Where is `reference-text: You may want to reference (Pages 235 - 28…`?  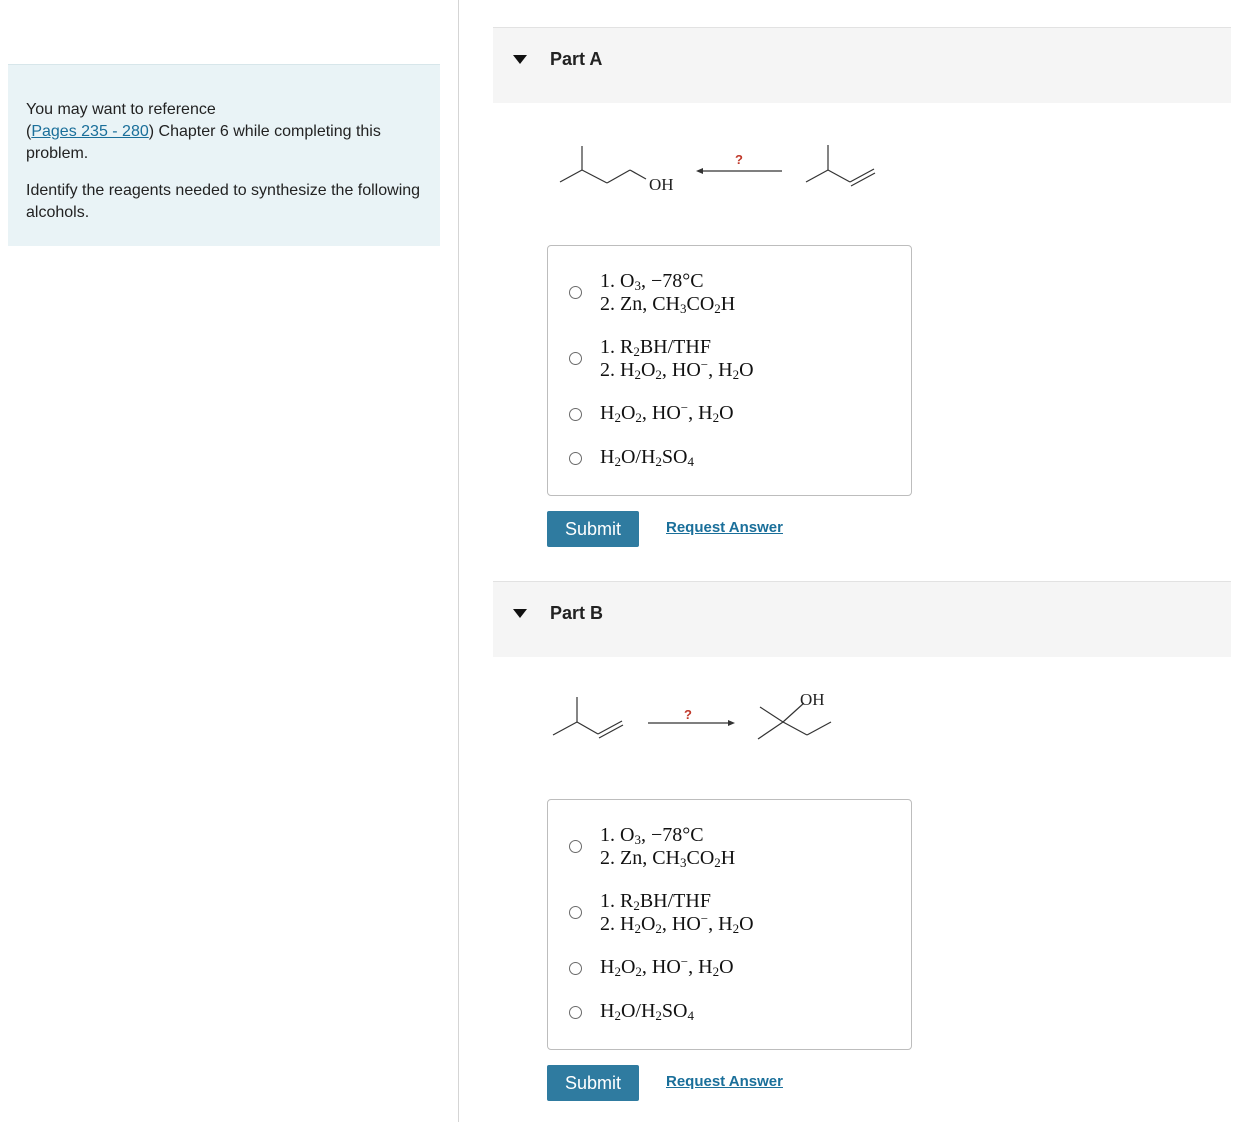
reference-text: You may want to reference (Pages 235 - 28… is located at coordinates (203, 131).